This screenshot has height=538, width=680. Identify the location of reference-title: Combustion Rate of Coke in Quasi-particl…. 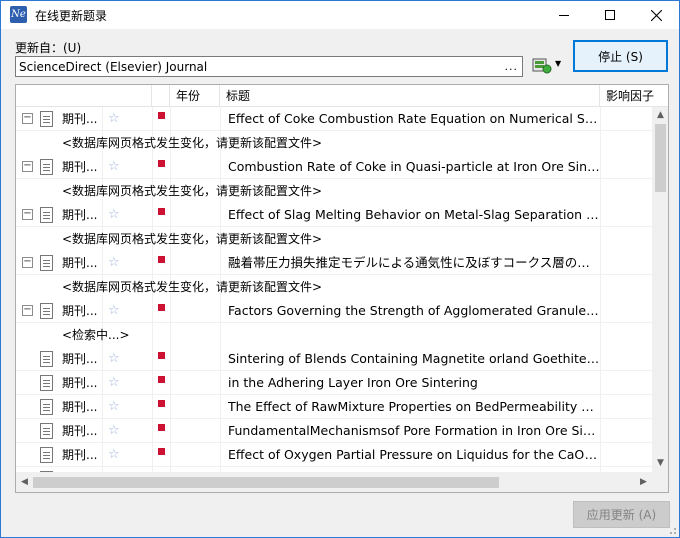
(414, 166).